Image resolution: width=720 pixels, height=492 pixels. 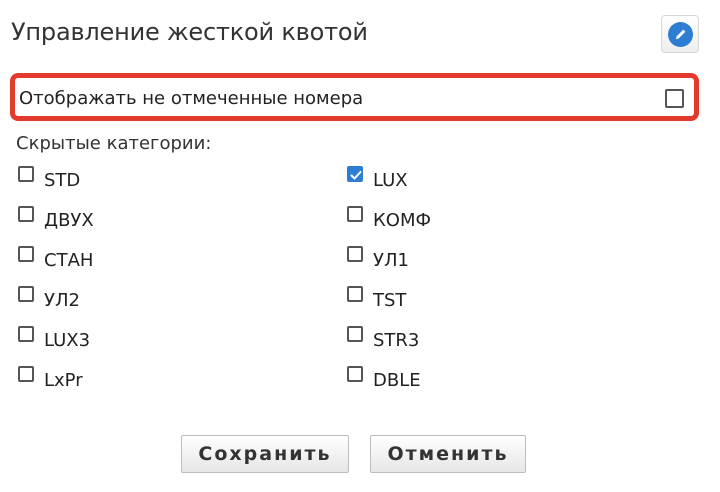 I want to click on category-checkbox-ul2, so click(x=26, y=294).